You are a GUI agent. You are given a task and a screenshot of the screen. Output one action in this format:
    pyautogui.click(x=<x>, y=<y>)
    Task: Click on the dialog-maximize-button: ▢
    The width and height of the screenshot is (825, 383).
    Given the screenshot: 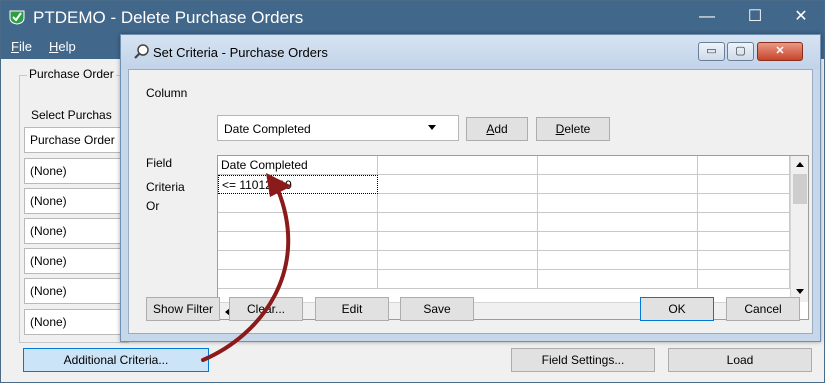 What is the action you would take?
    pyautogui.click(x=740, y=51)
    